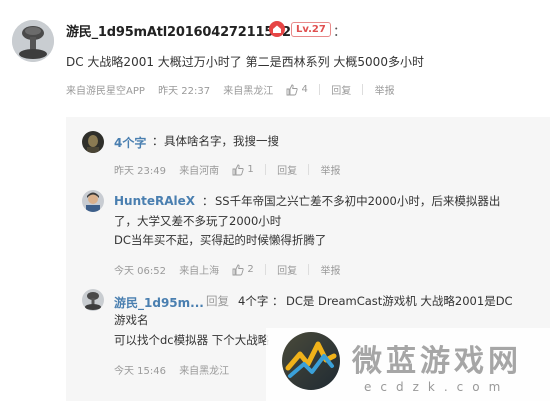 The height and width of the screenshot is (401, 550). I want to click on reply-time: 今天 15:46, so click(140, 371).